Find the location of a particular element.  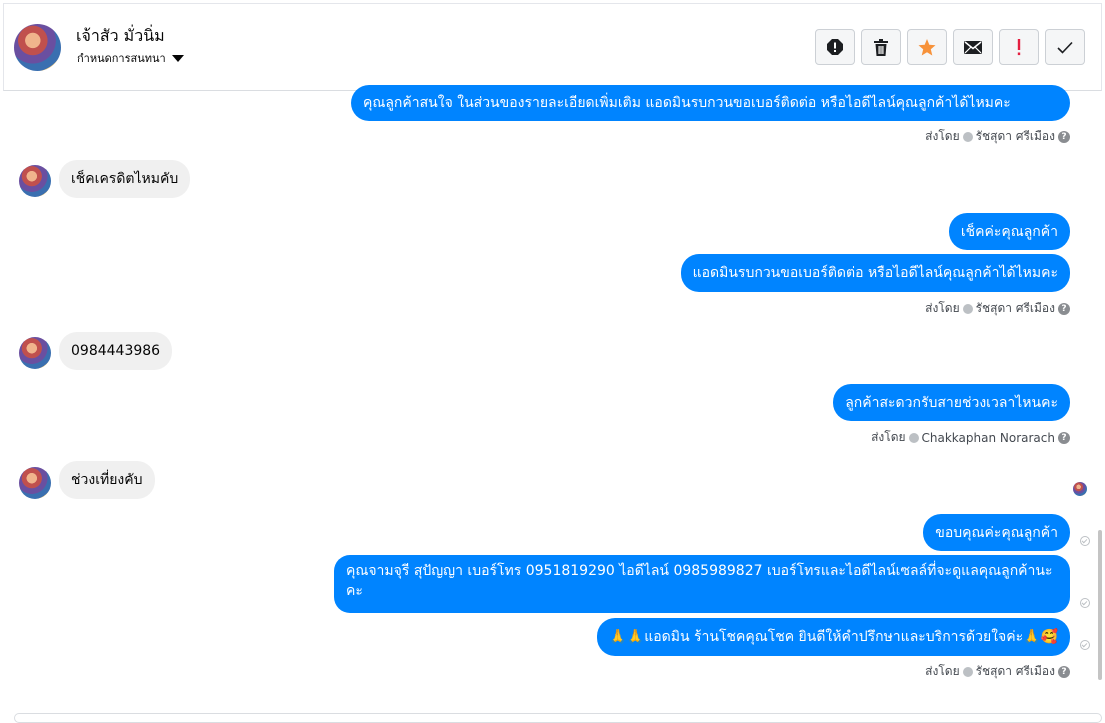

mark-important-button is located at coordinates (1019, 47).